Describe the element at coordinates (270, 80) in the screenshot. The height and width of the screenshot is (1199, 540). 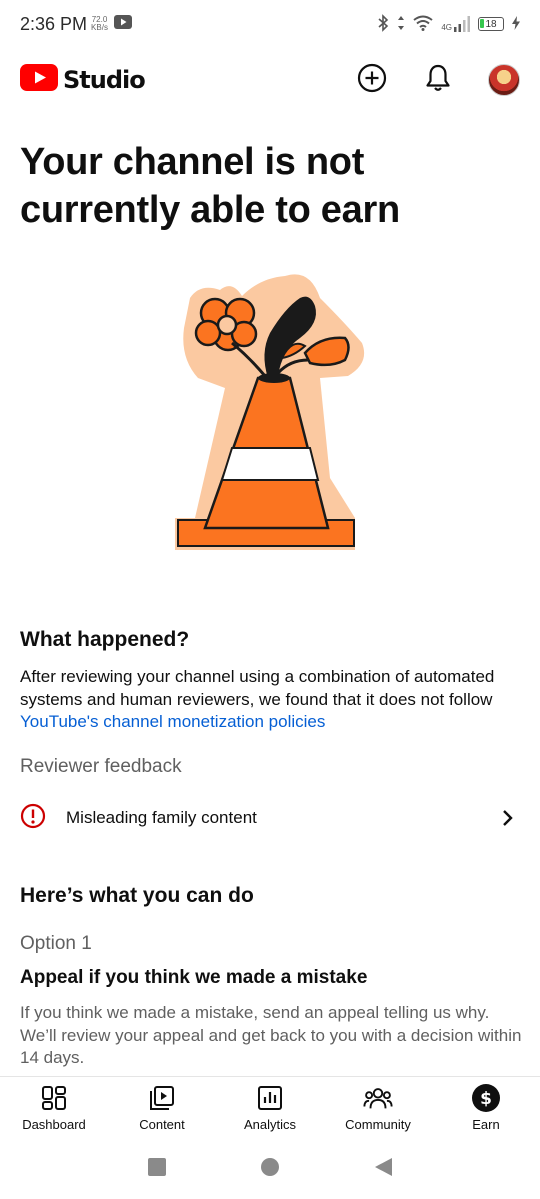
I see `app-header: Studio` at that location.